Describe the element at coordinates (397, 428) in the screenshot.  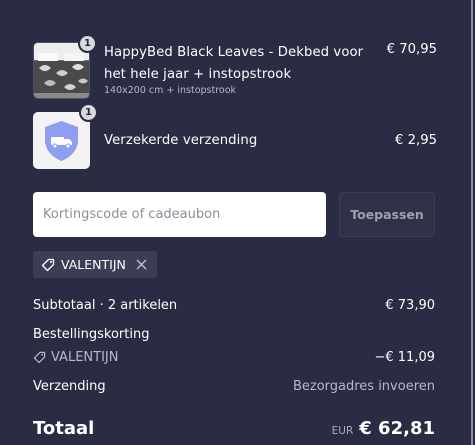
I see `total-value: € 62,81` at that location.